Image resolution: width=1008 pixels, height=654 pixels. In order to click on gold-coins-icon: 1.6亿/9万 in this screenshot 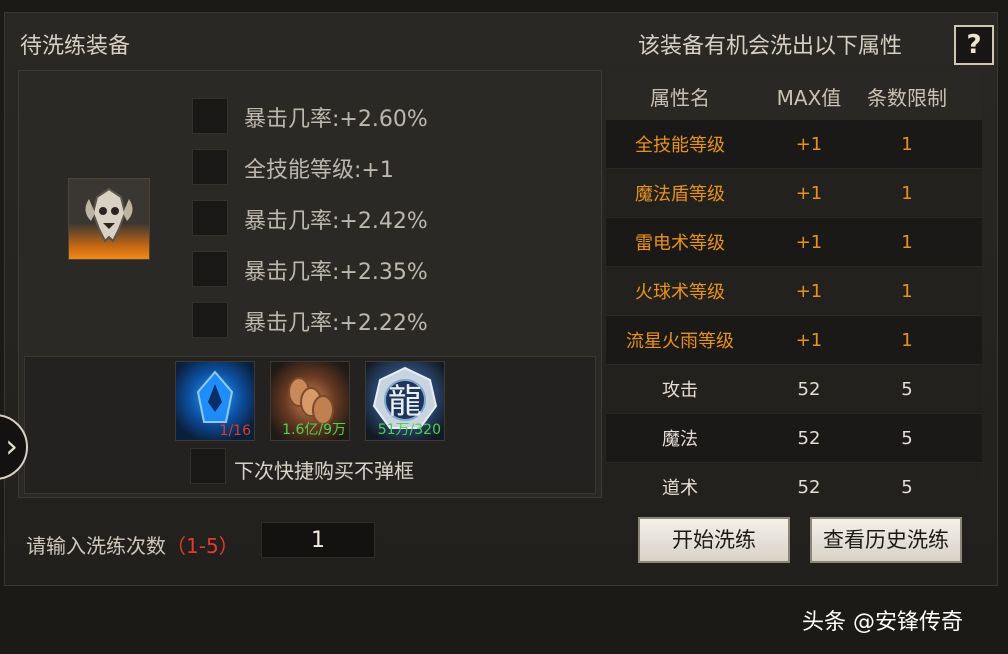, I will do `click(310, 401)`.